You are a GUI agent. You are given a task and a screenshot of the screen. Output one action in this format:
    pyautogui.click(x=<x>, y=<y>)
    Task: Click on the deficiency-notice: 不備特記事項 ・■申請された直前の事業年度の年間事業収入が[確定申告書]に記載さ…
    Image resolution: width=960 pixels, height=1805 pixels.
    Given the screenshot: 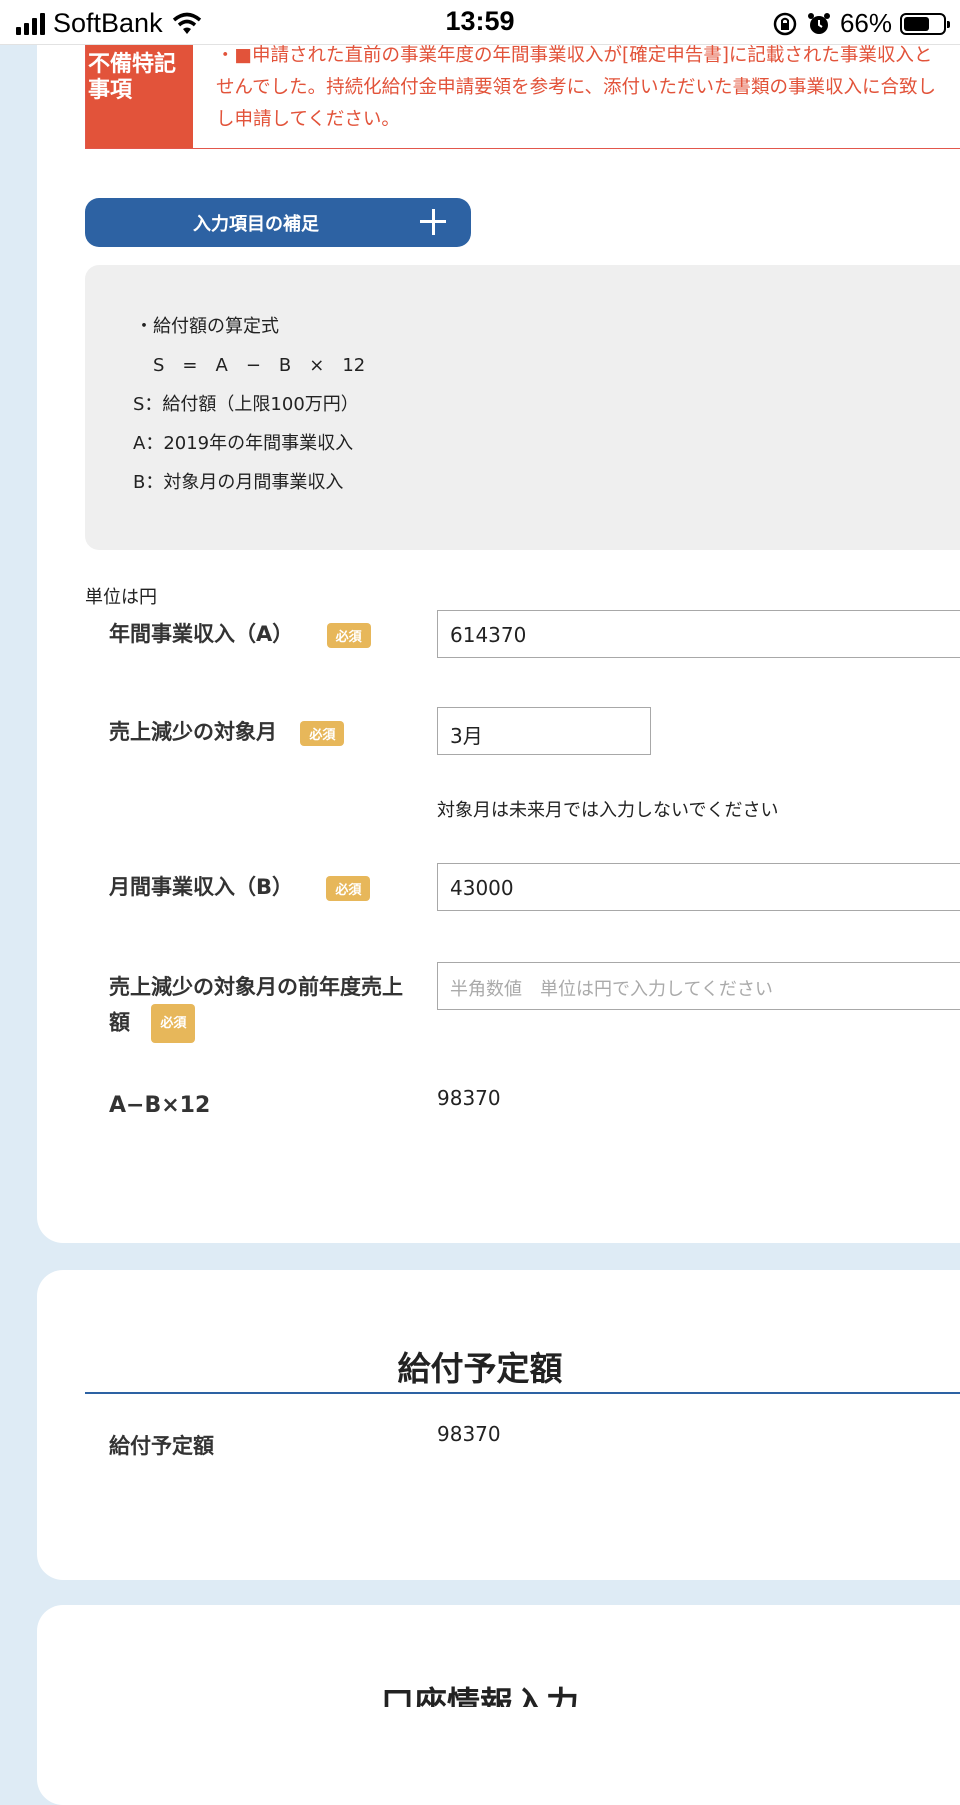 What is the action you would take?
    pyautogui.click(x=522, y=96)
    